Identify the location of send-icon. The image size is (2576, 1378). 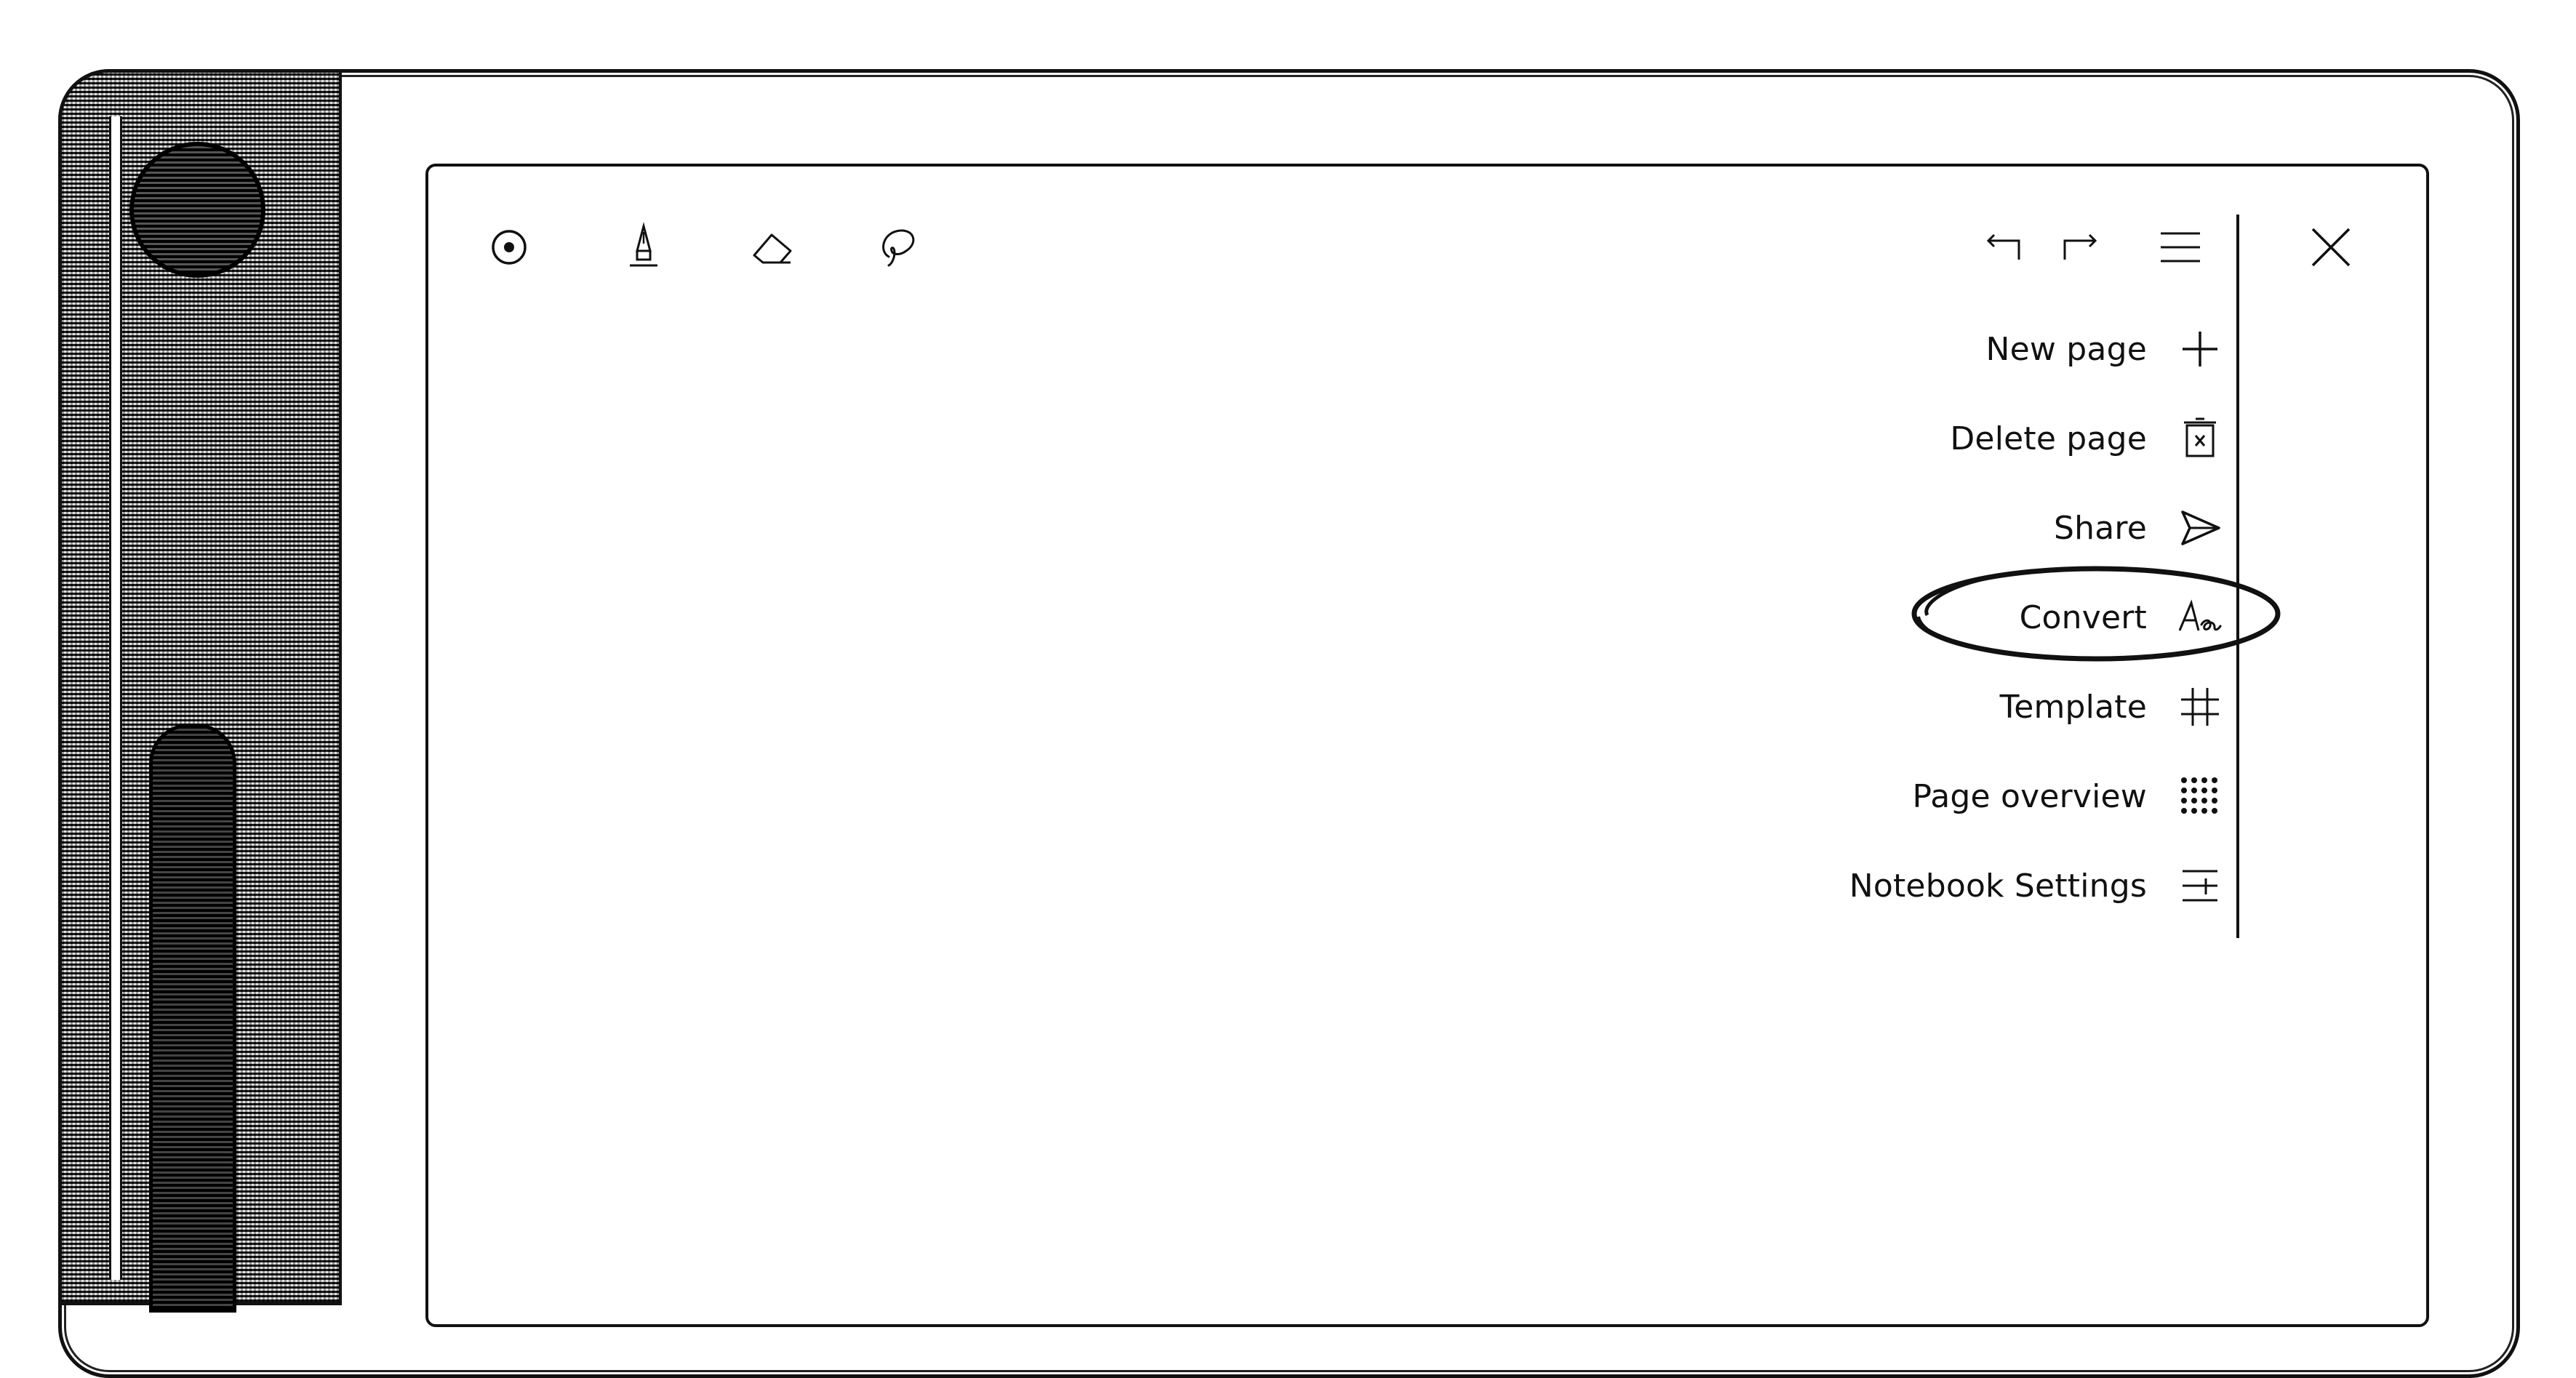
(2200, 527).